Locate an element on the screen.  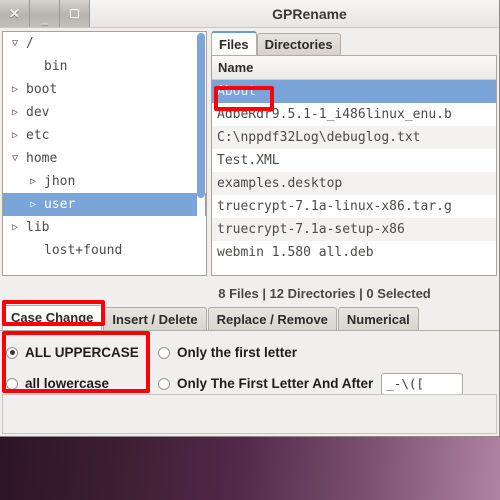
file-row: AdbeRdr9.5.1-1_i486linux_enu.b is located at coordinates (354, 114).